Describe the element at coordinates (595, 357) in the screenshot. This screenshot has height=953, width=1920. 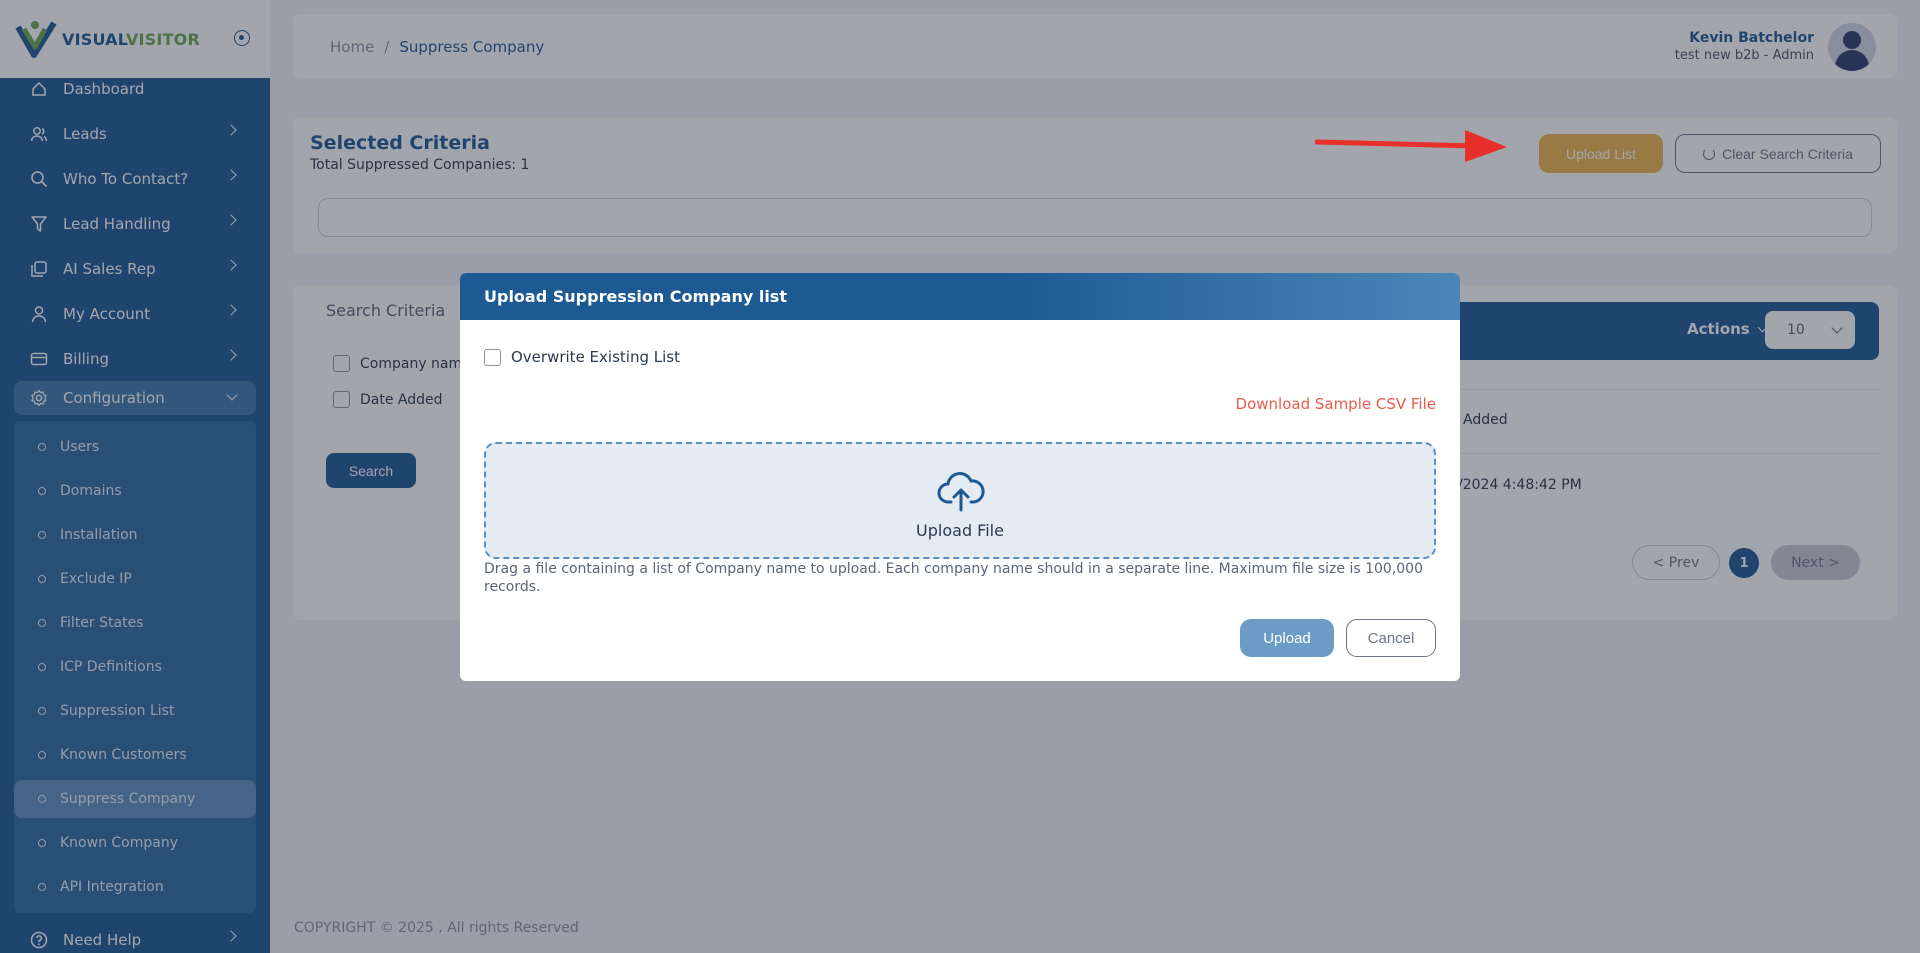
I see `overwrite-label: Overwrite Existing List` at that location.